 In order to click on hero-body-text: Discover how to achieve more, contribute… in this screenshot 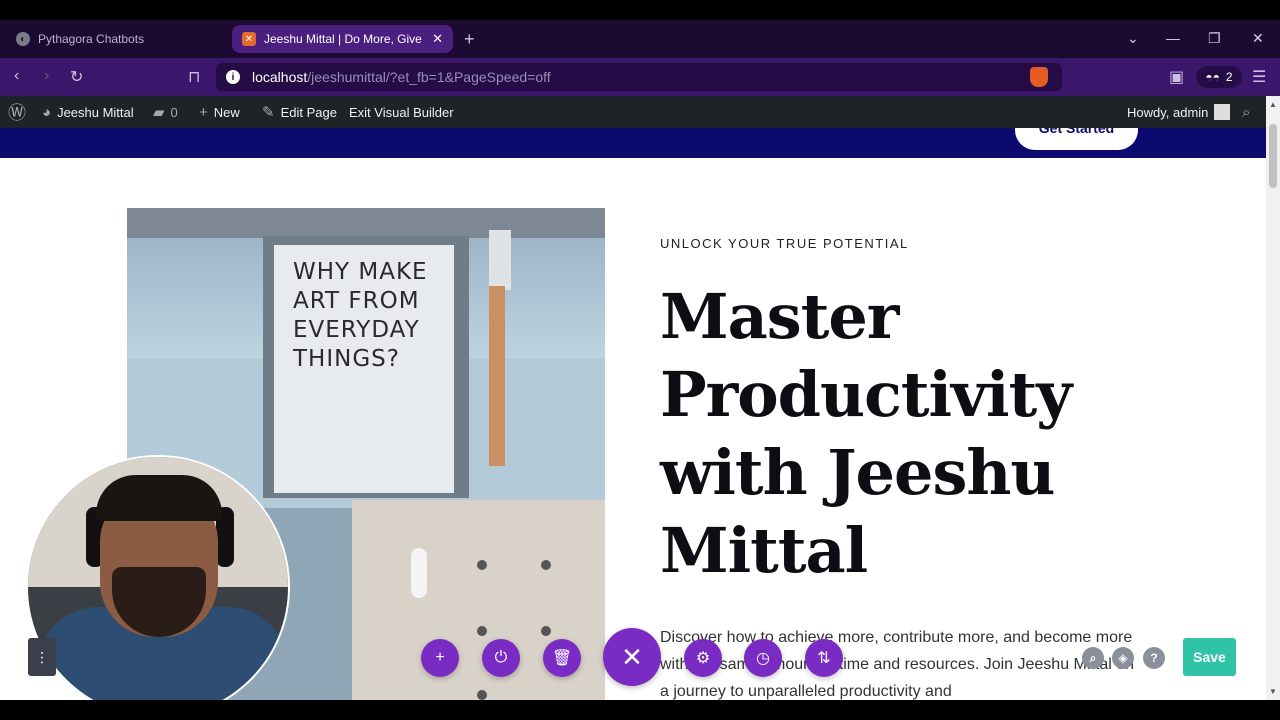, I will do `click(897, 664)`.